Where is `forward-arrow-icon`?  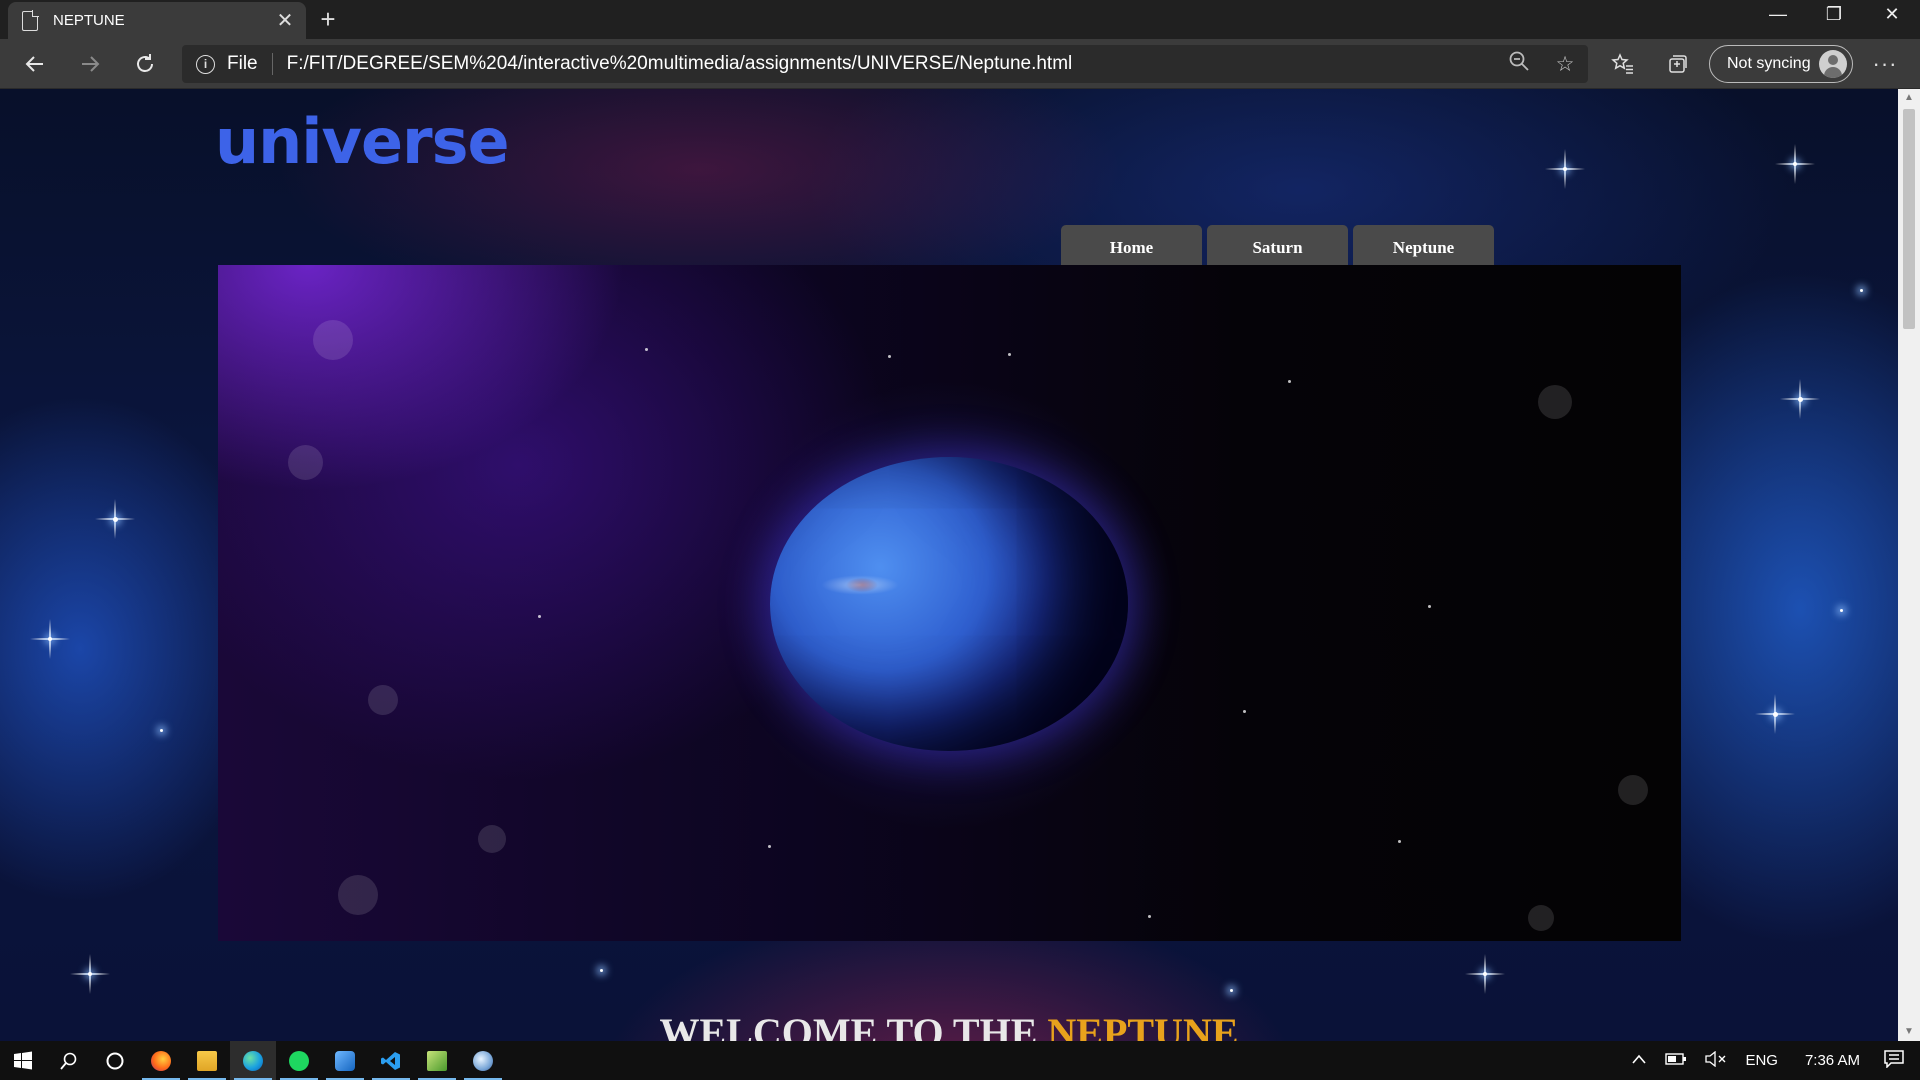
forward-arrow-icon is located at coordinates (90, 64).